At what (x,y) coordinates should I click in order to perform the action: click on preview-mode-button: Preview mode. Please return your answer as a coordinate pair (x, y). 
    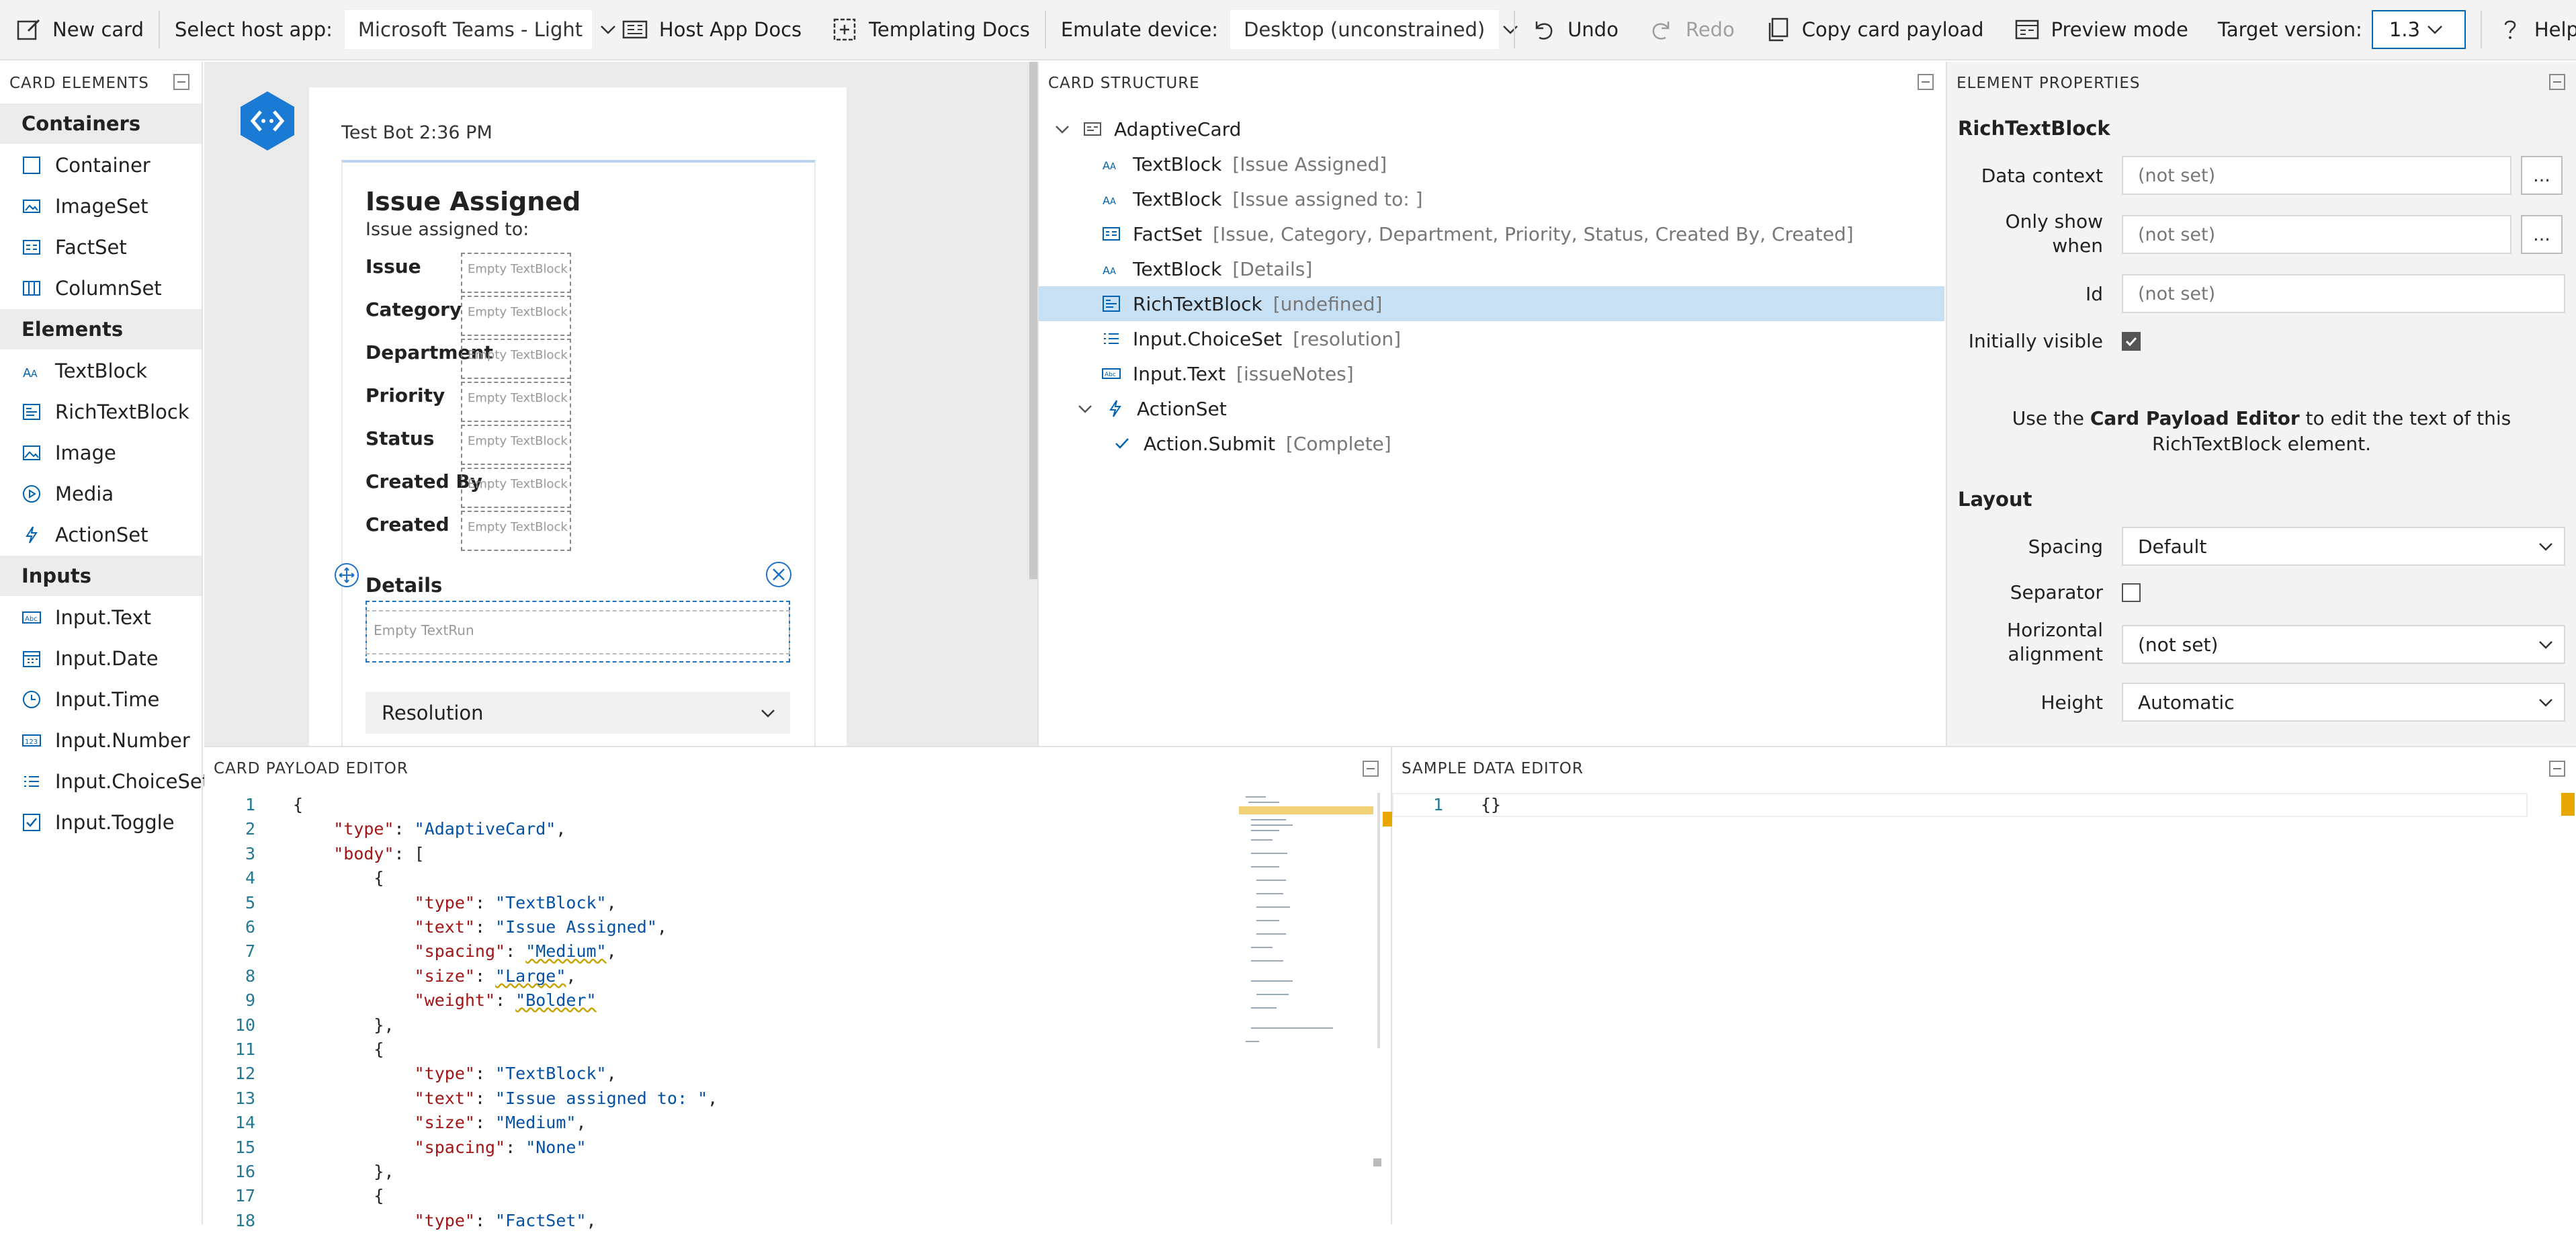
    Looking at the image, I should click on (2101, 30).